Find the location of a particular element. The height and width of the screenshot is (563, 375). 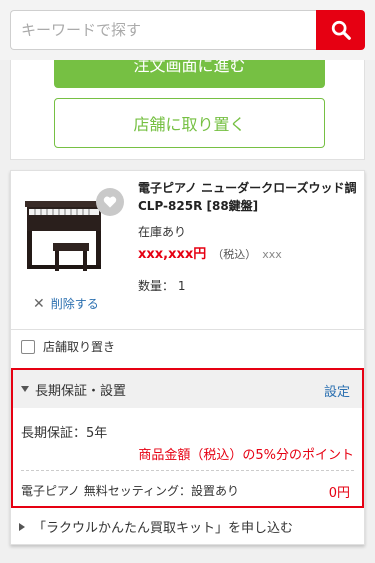

close-icon: ✕ is located at coordinates (39, 303).